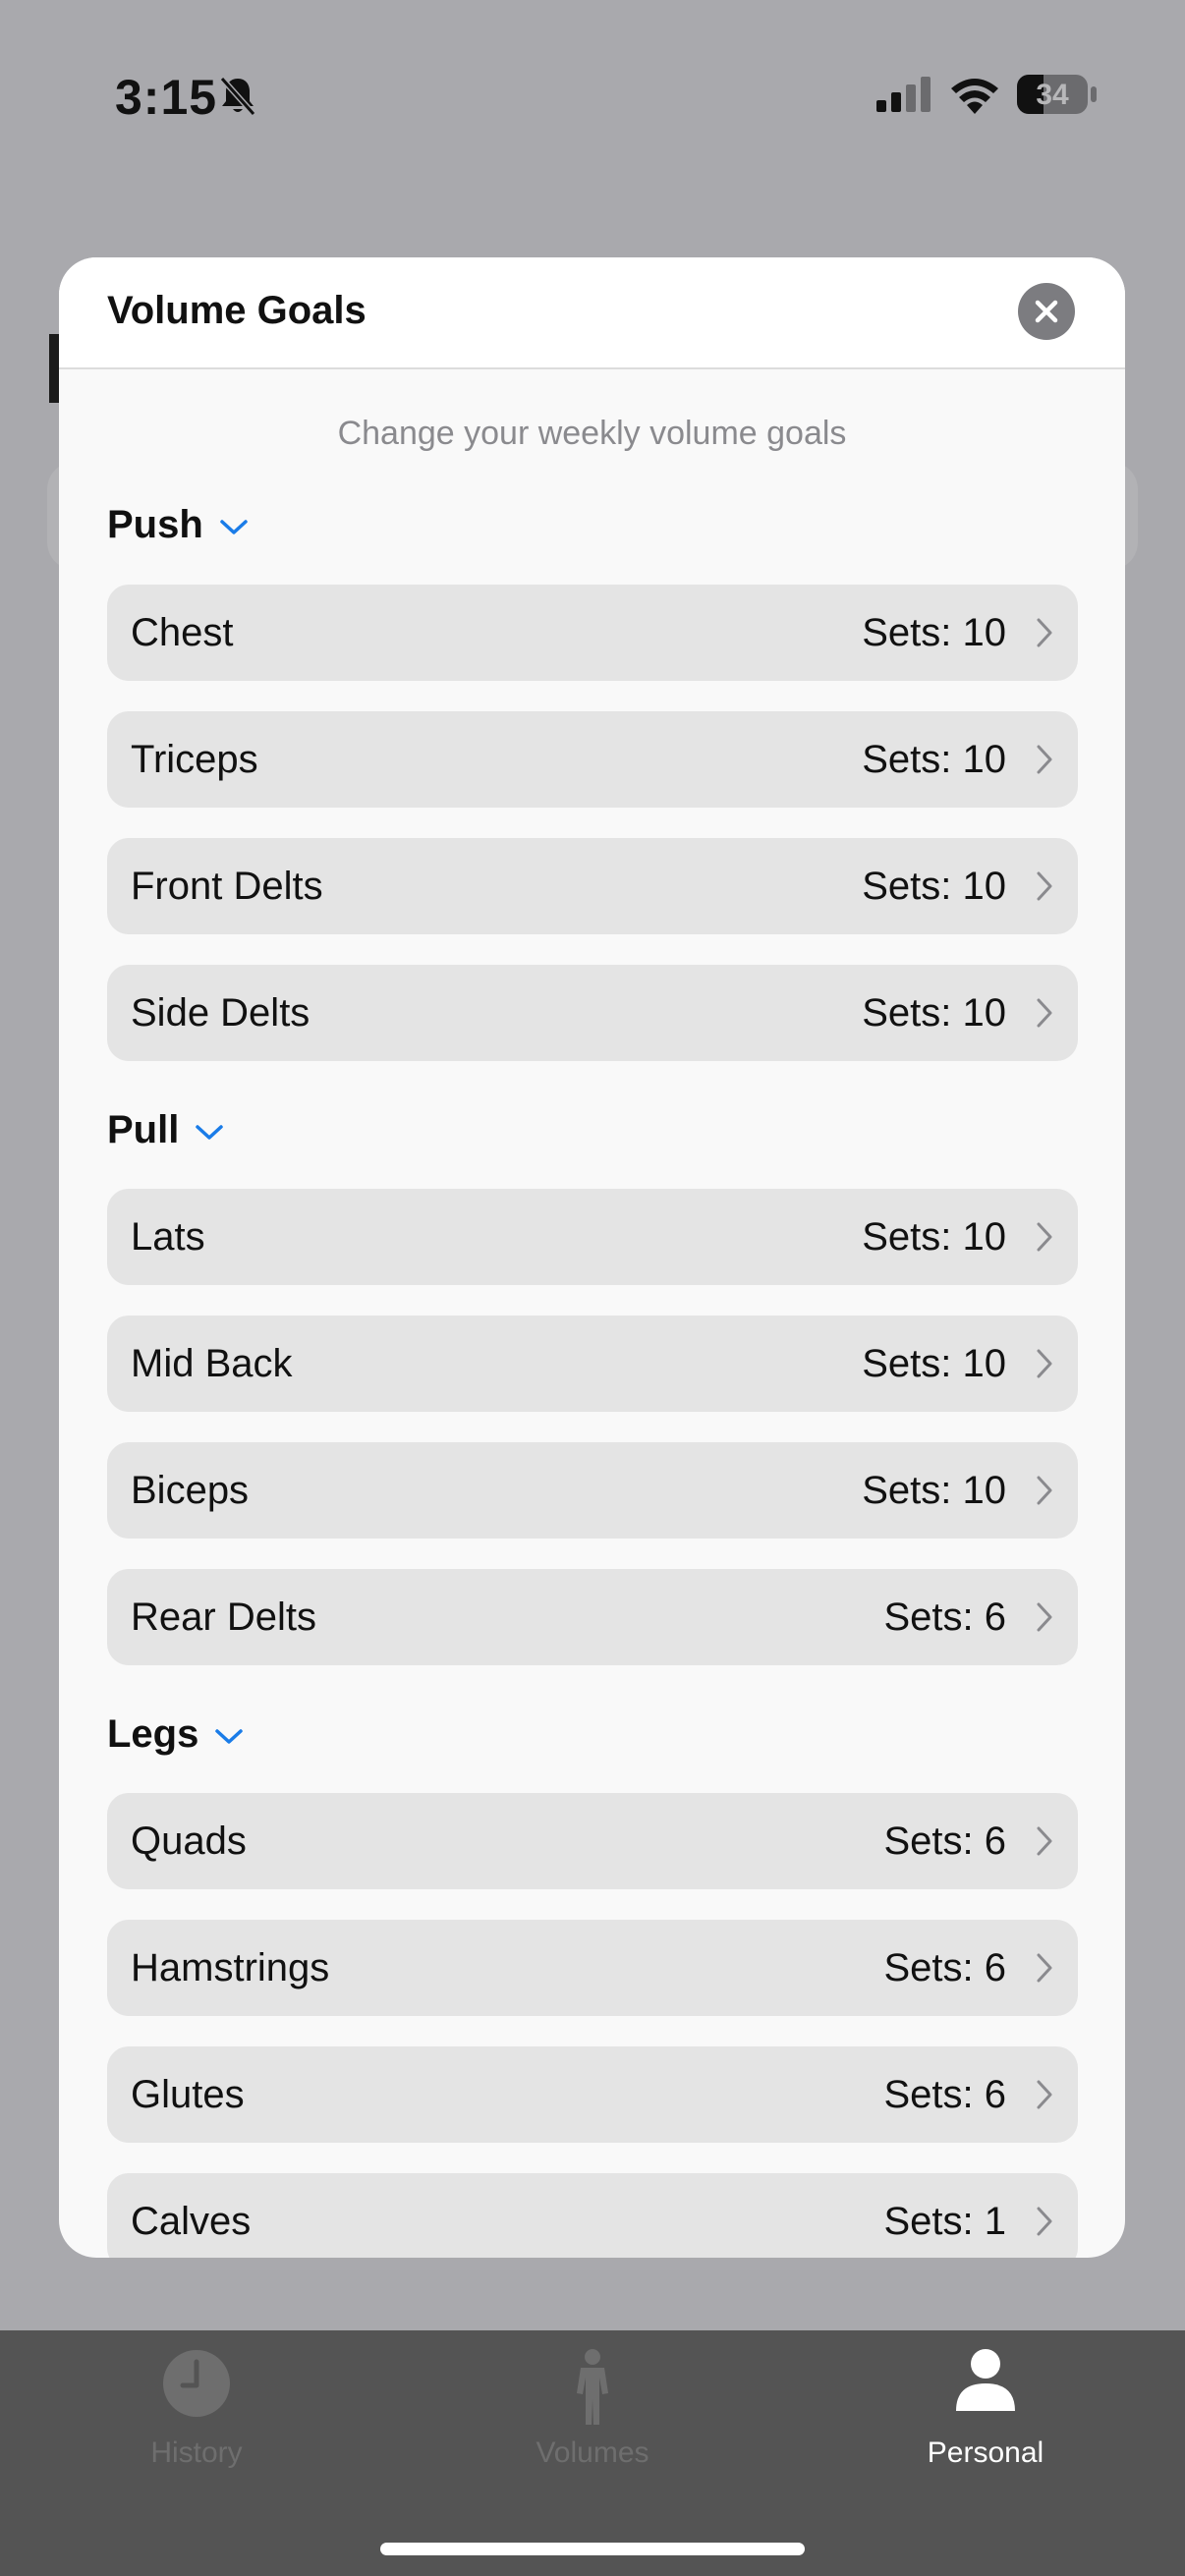  I want to click on clock-icon, so click(197, 2383).